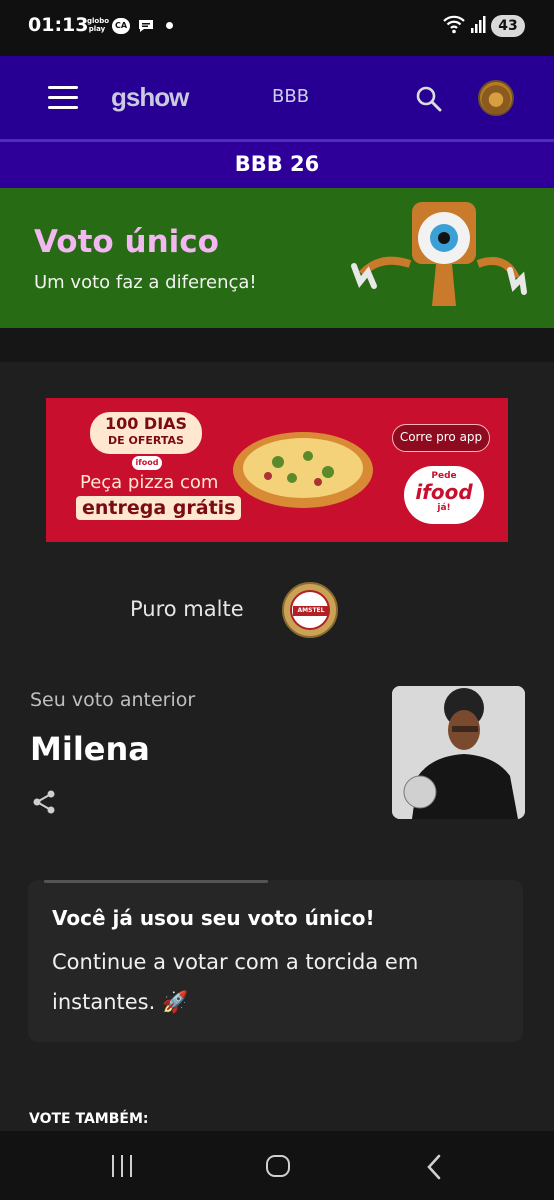  What do you see at coordinates (458, 752) in the screenshot?
I see `participant-photo` at bounding box center [458, 752].